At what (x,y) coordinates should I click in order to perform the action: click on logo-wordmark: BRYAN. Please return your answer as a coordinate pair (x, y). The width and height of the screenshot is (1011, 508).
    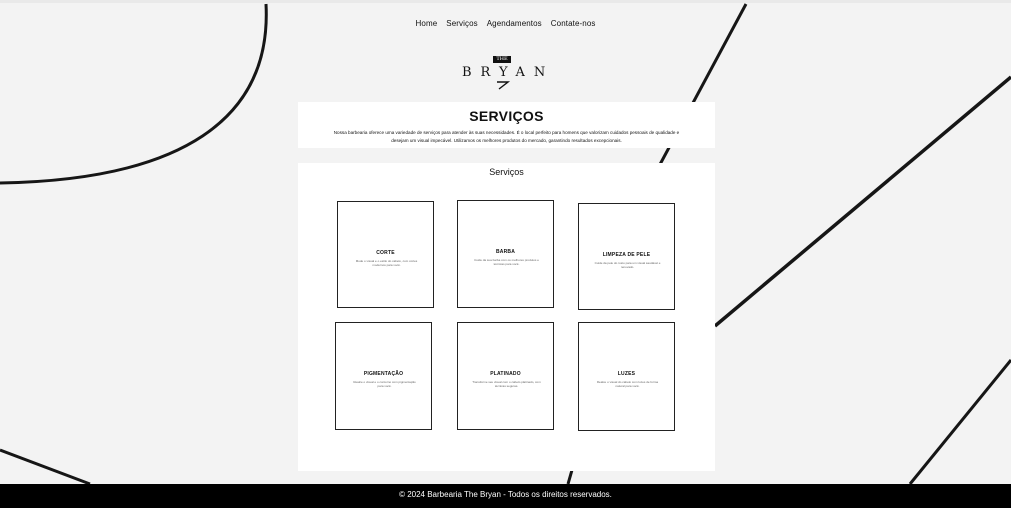
    Looking at the image, I should click on (508, 72).